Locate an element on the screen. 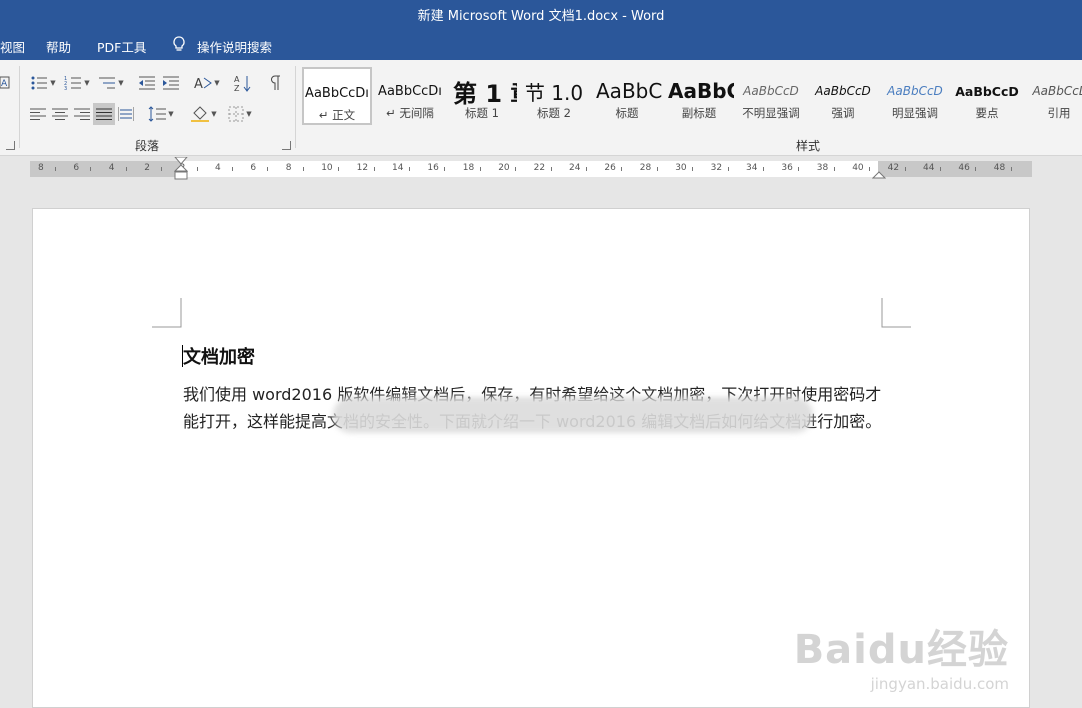  style-label: ↵ 无间隔 is located at coordinates (410, 113).